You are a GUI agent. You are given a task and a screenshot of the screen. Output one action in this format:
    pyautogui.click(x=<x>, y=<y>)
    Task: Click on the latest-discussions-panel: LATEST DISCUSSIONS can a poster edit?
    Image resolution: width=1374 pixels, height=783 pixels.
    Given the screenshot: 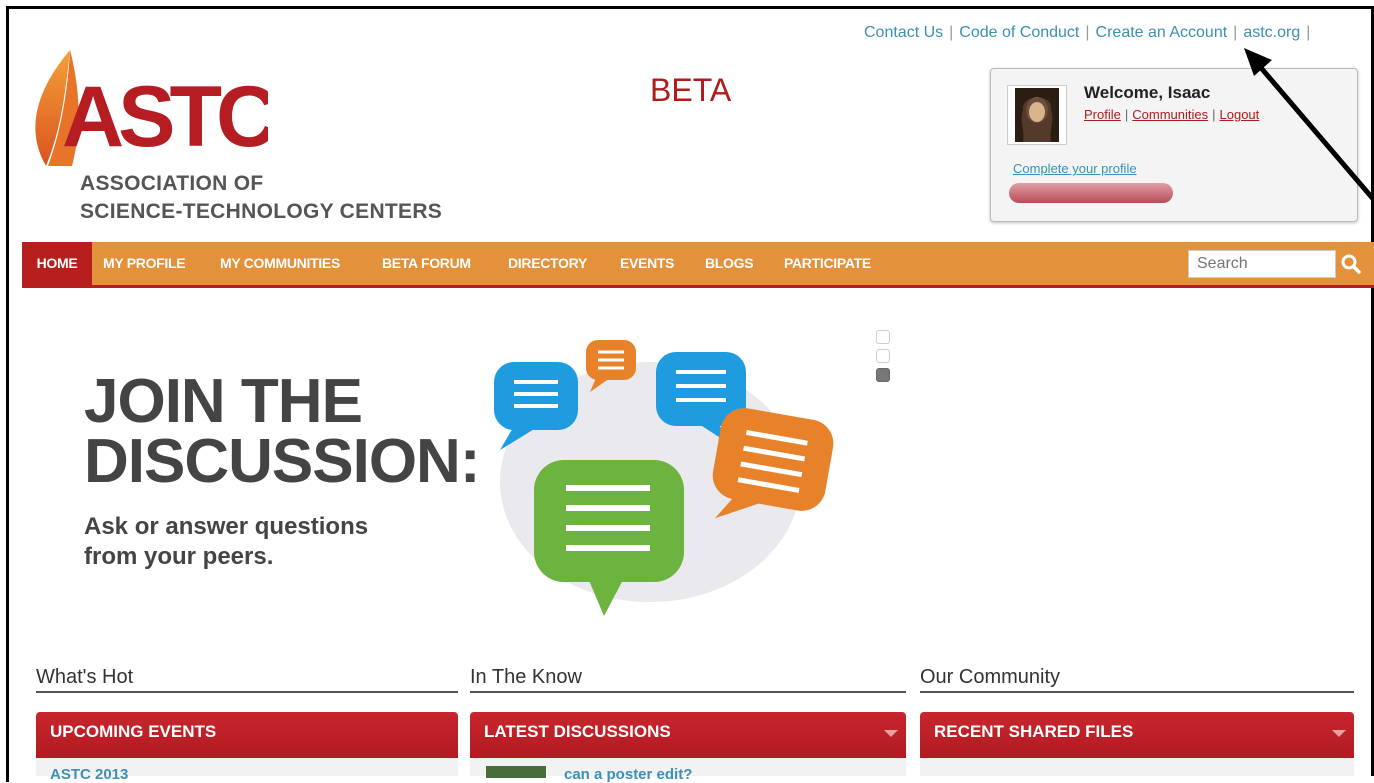 What is the action you would take?
    pyautogui.click(x=688, y=747)
    